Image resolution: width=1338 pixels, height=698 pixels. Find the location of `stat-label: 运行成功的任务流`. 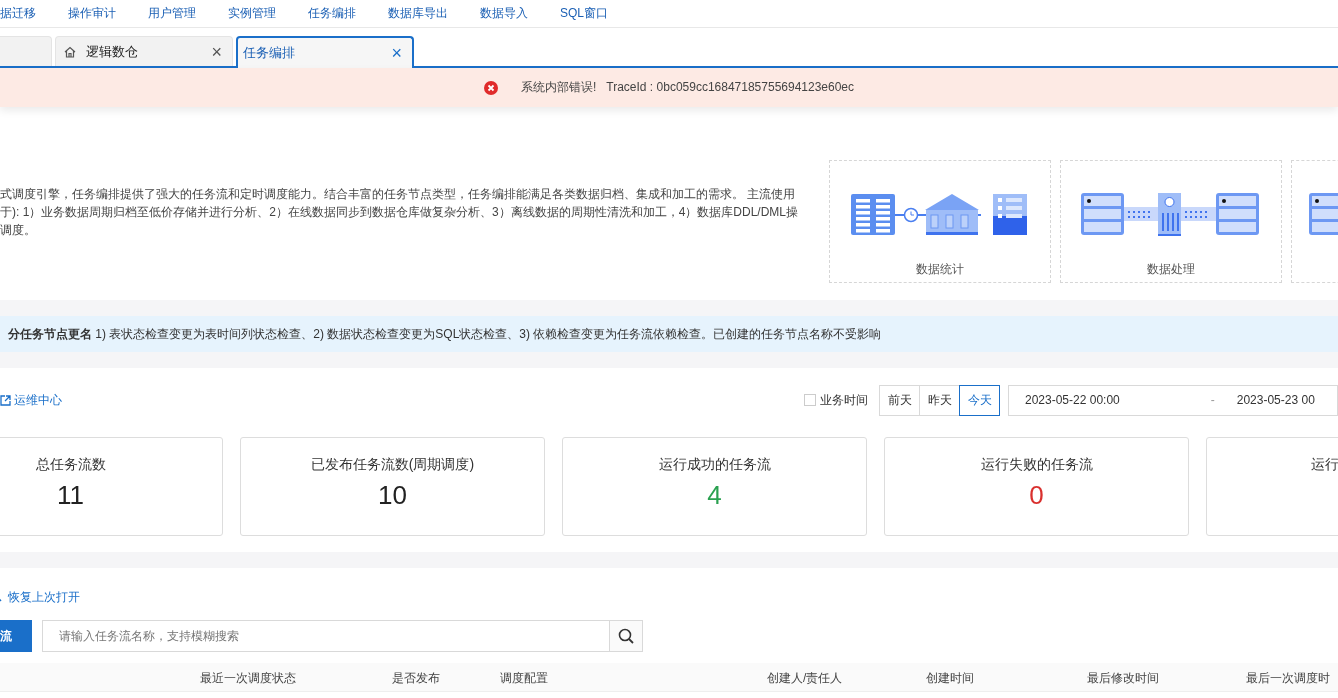

stat-label: 运行成功的任务流 is located at coordinates (714, 465).